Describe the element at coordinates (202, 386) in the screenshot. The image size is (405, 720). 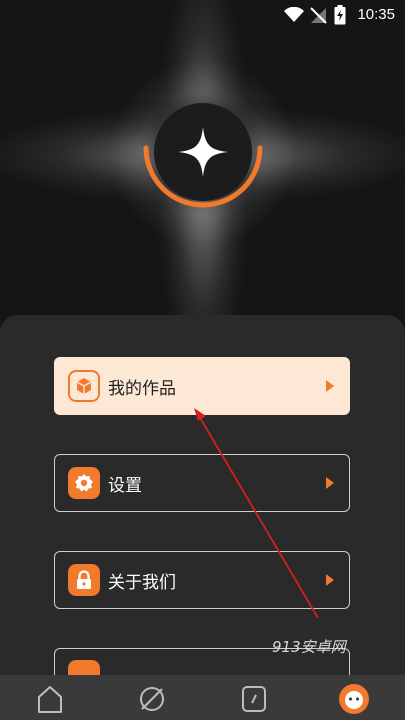
I see `menu-item-my-works: 我的作品` at that location.